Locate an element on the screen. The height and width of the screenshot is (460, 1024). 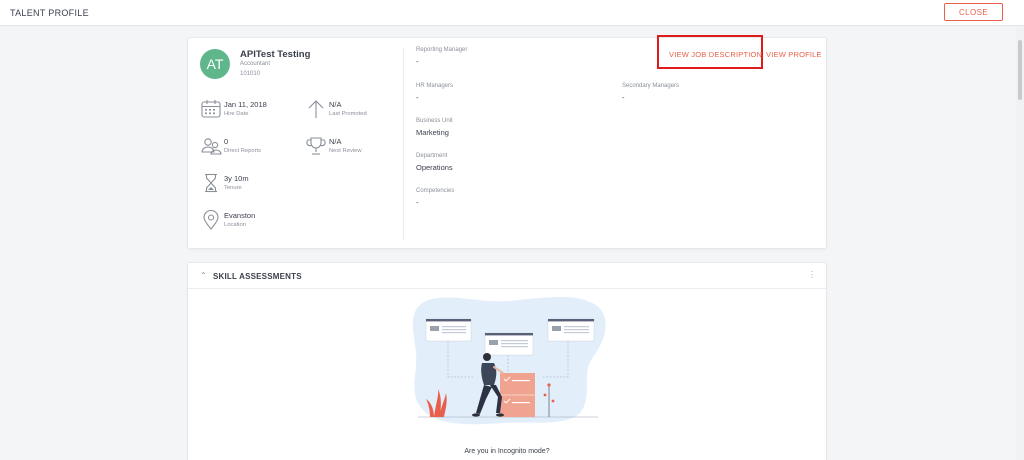
reporting-manager-value: - is located at coordinates (417, 61).